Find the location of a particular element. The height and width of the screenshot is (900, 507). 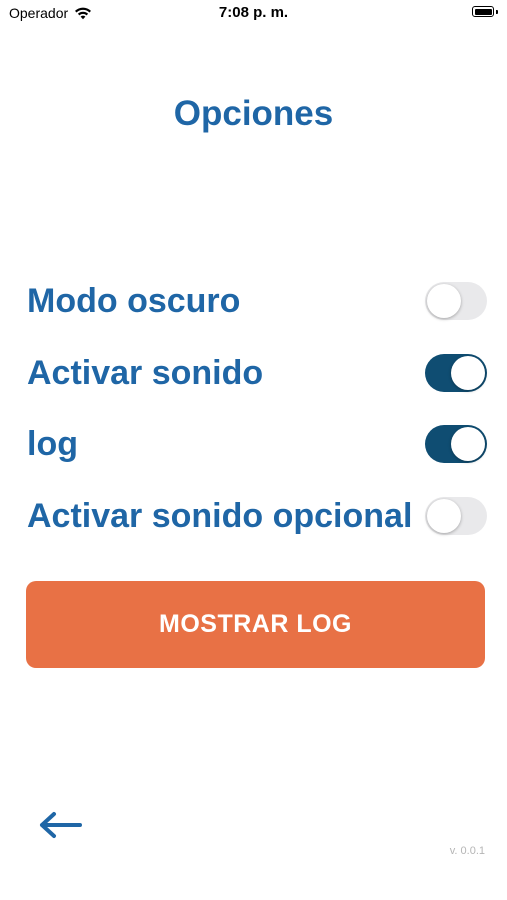

sound-toggle is located at coordinates (456, 373).